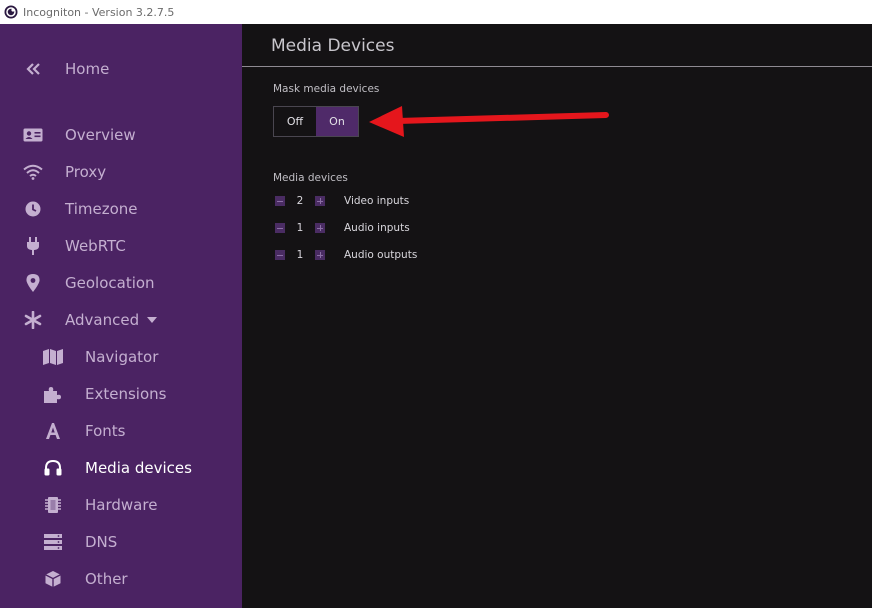 This screenshot has width=872, height=608. What do you see at coordinates (106, 579) in the screenshot?
I see `sidebar-item-label: Other` at bounding box center [106, 579].